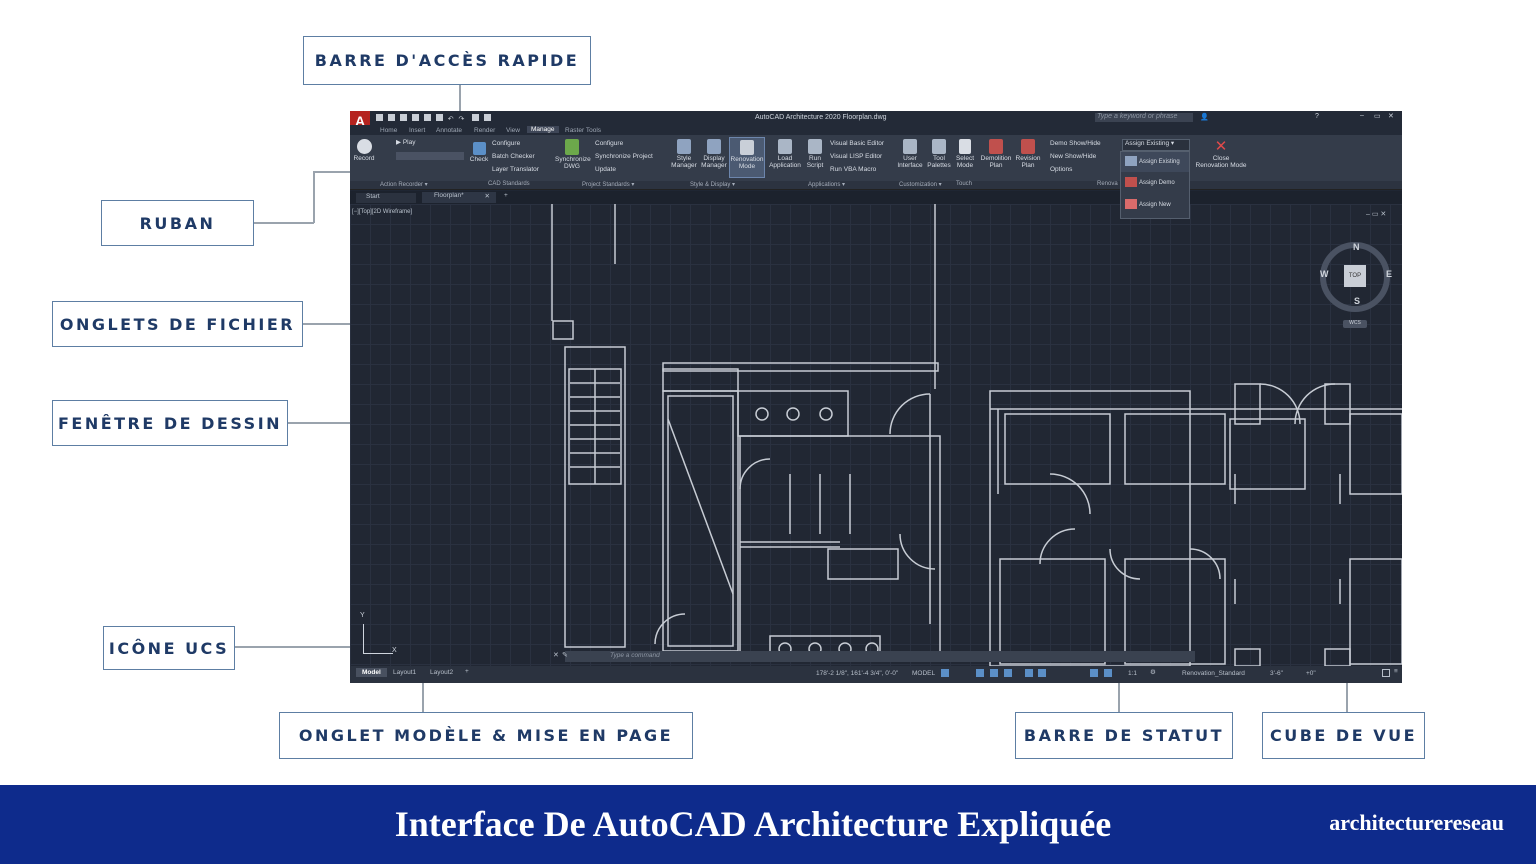  I want to click on configure-project-button: Configure, so click(609, 143).